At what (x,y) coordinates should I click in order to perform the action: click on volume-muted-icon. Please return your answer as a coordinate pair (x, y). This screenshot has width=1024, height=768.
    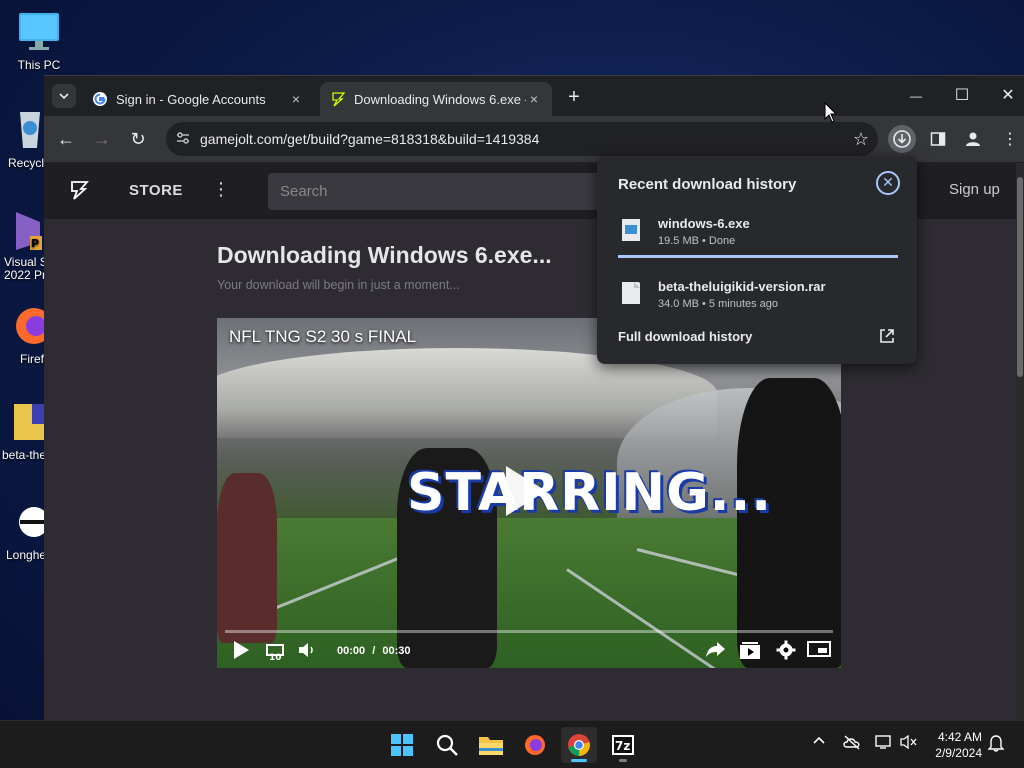
    Looking at the image, I should click on (909, 743).